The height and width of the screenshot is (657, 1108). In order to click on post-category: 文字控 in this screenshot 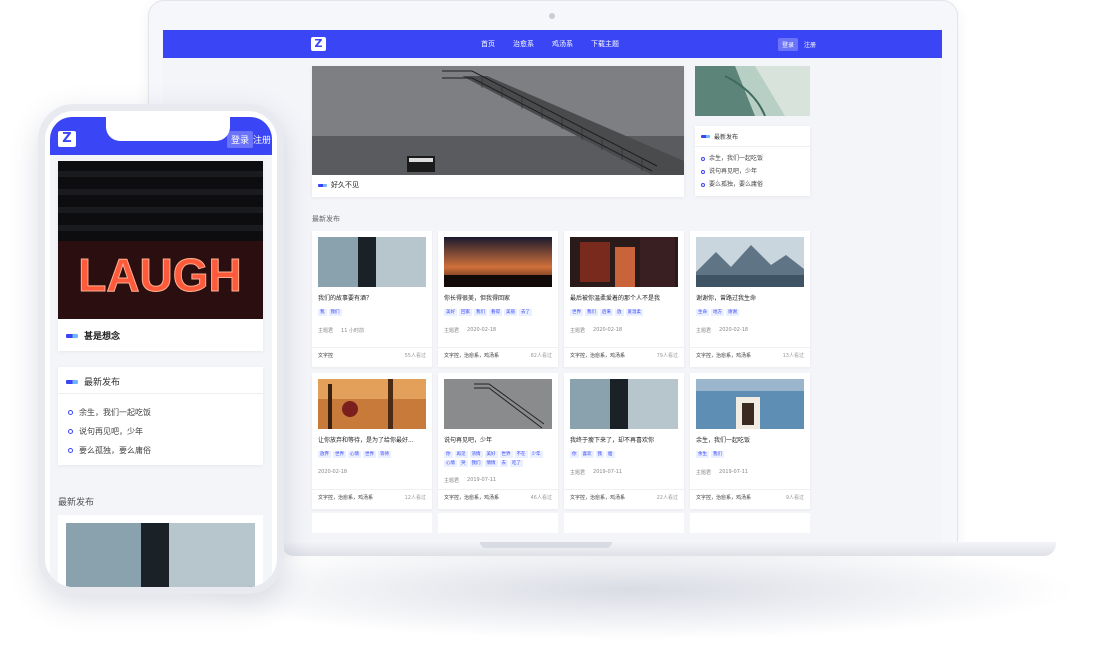, I will do `click(325, 355)`.